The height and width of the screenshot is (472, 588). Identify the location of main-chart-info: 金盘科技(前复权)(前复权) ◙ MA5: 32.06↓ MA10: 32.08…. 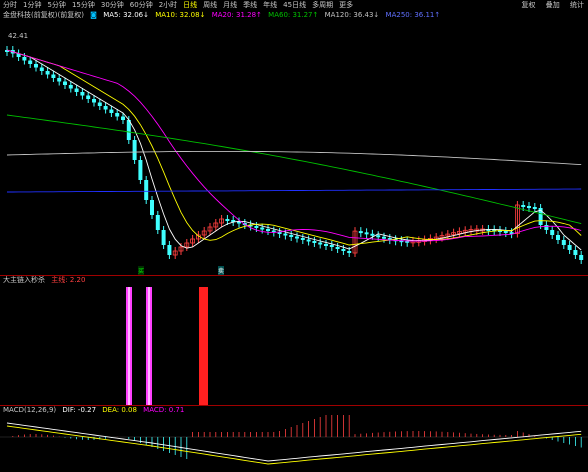
(223, 15).